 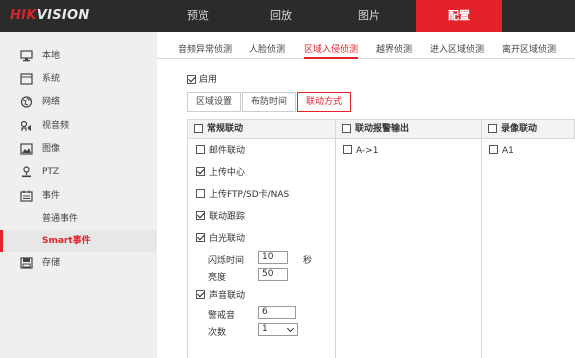 I want to click on image-icon, so click(x=26, y=149).